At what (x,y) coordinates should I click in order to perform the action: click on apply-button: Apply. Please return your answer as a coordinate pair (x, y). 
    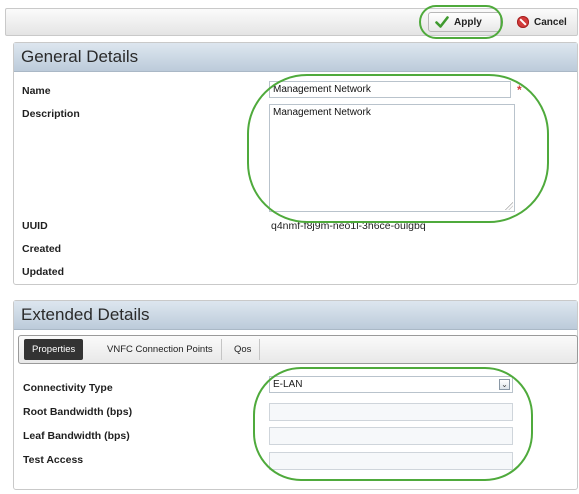
    Looking at the image, I should click on (464, 22).